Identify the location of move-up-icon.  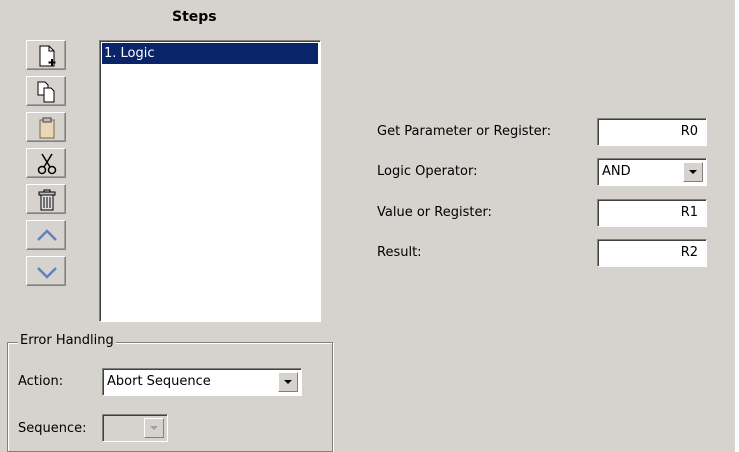
(47, 235).